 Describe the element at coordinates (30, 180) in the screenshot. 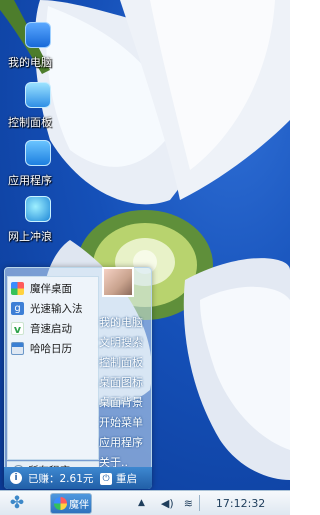

I see `desktop-icon-label: 应用程序` at that location.